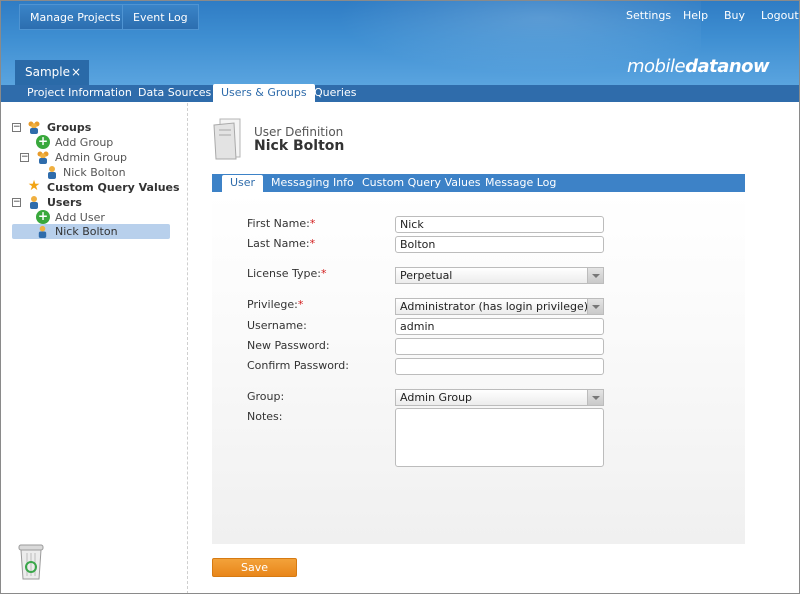 The height and width of the screenshot is (594, 800). What do you see at coordinates (275, 304) in the screenshot?
I see `privilege-label: Privilege:*` at bounding box center [275, 304].